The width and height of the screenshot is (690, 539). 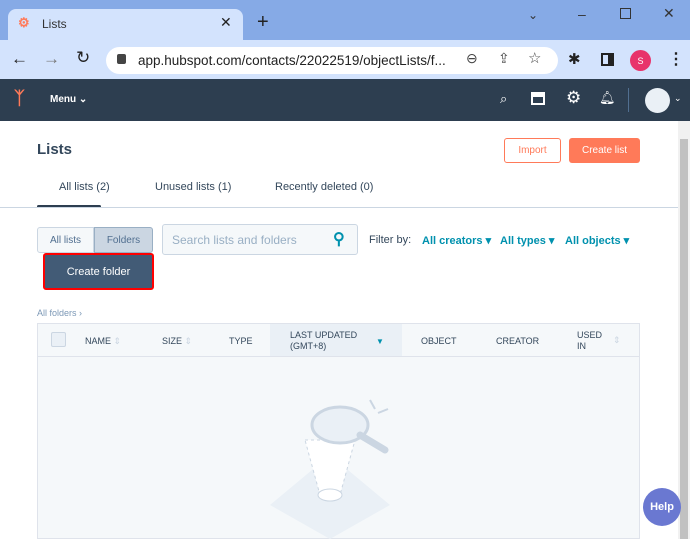 I want to click on maximize-icon, so click(x=625, y=13).